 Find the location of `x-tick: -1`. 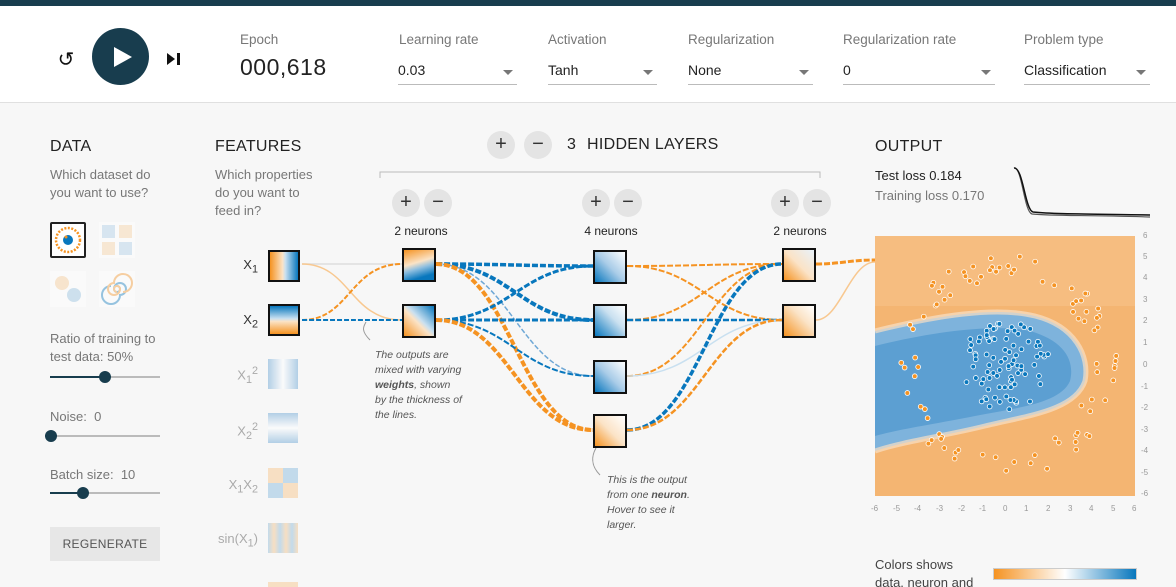

x-tick: -1 is located at coordinates (983, 508).